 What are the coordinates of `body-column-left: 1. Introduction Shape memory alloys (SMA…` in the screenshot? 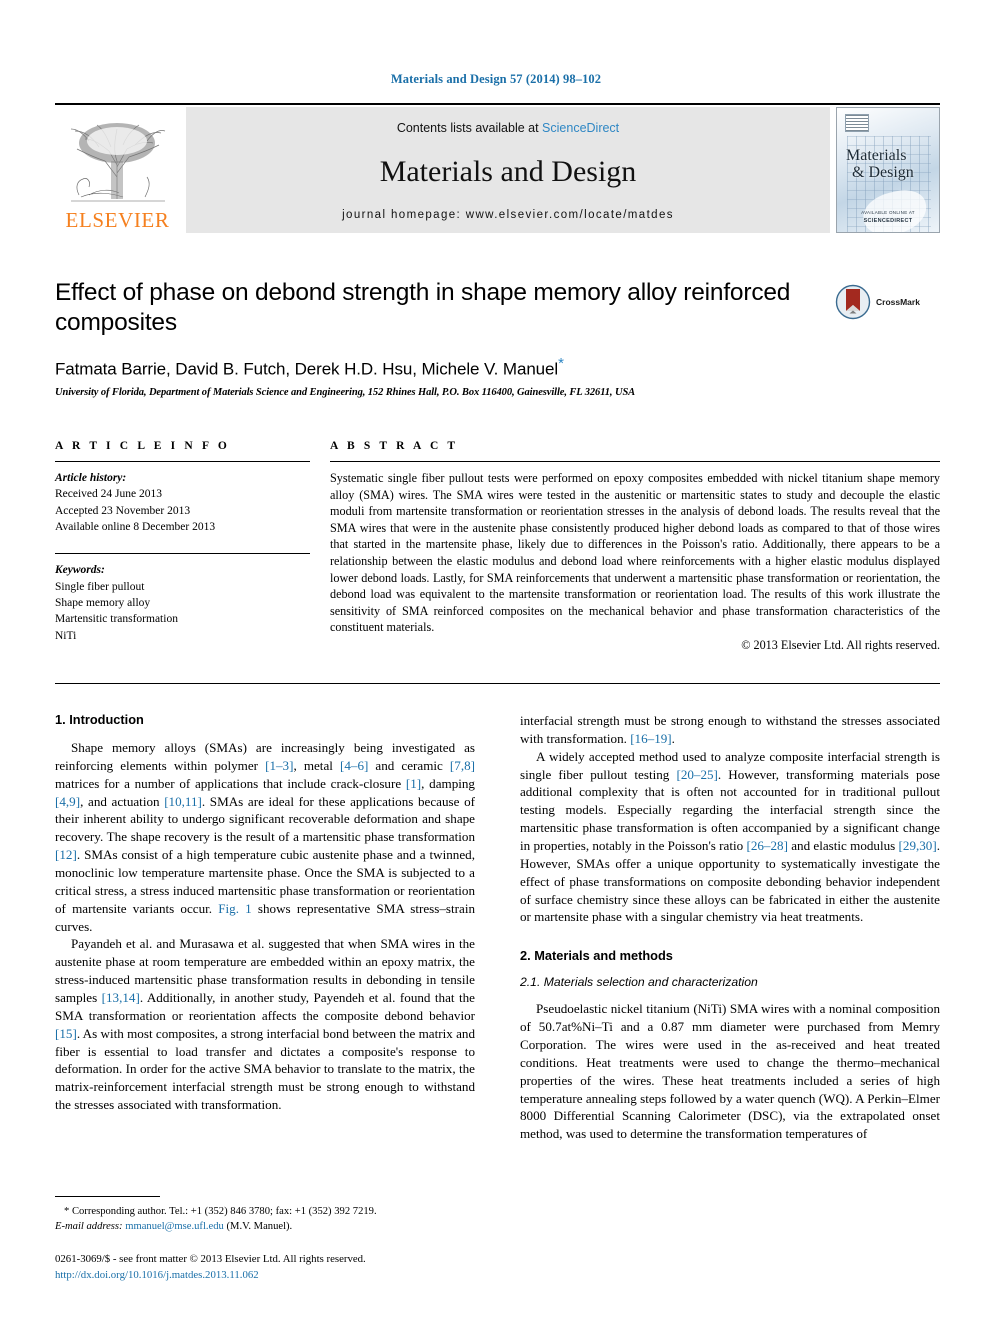 It's located at (265, 927).